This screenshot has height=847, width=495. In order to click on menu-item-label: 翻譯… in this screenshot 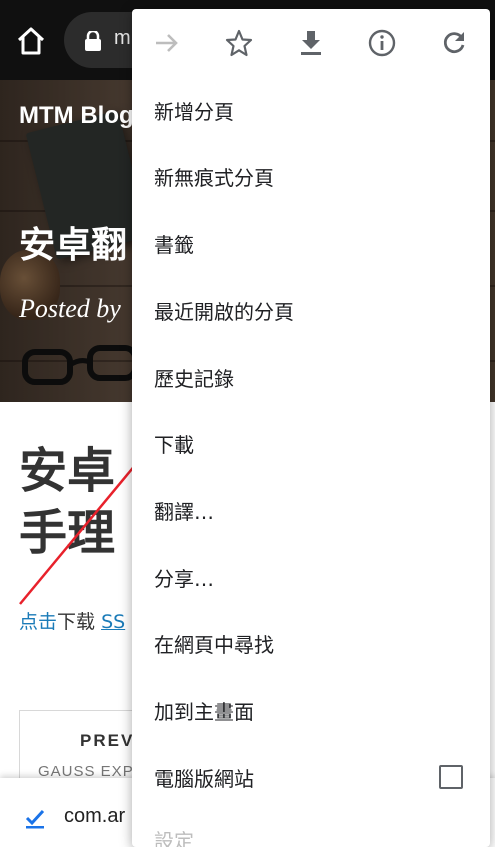, I will do `click(184, 511)`.